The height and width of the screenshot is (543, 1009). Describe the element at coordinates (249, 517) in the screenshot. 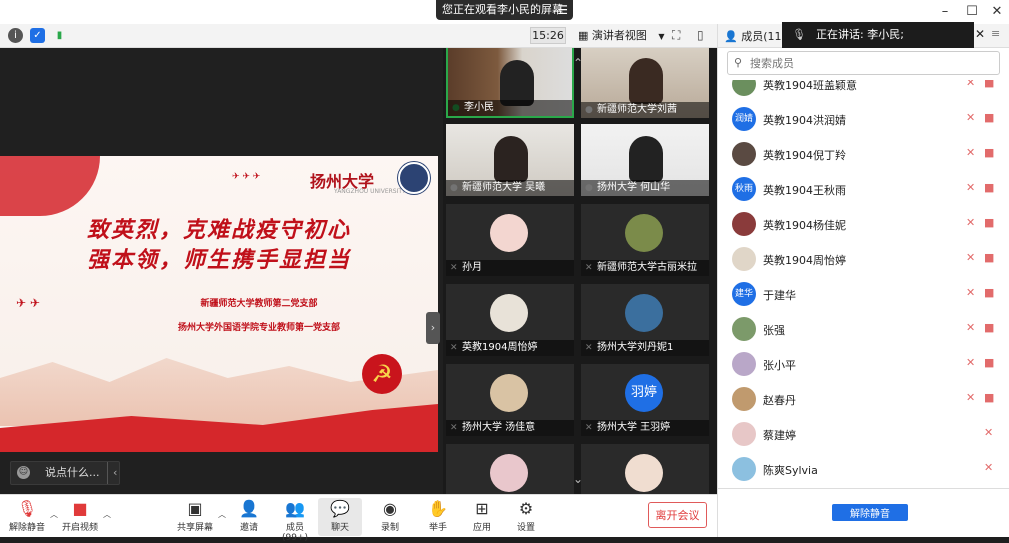

I see `invite-button: 👤 邀请` at that location.